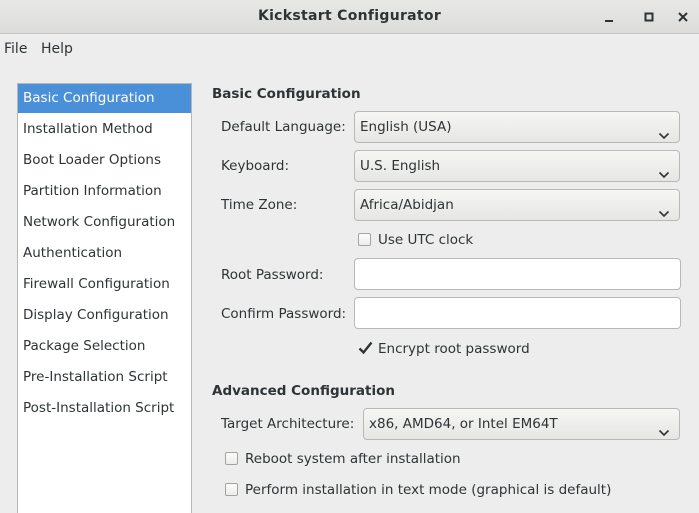 Image resolution: width=699 pixels, height=513 pixels. I want to click on advanced-configuration-heading: Advanced Configuration, so click(303, 391).